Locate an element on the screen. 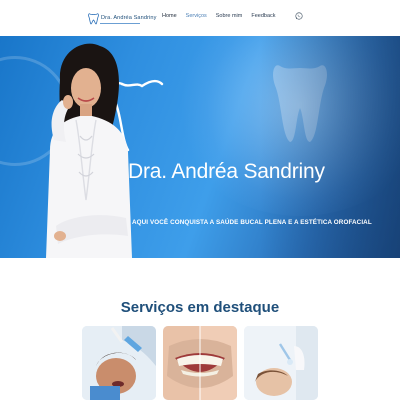 The height and width of the screenshot is (400, 400). service-card-dental-exam is located at coordinates (119, 363).